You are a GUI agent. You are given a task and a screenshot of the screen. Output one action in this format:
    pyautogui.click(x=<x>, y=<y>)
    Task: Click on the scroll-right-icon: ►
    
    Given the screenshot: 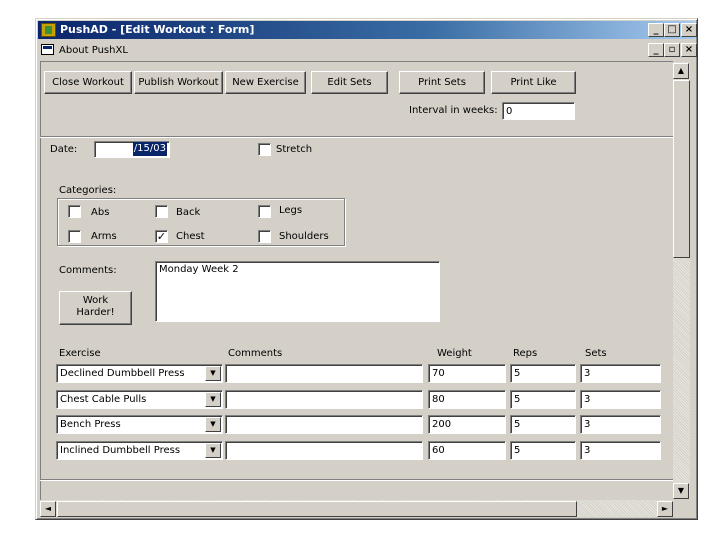 What is the action you would take?
    pyautogui.click(x=665, y=509)
    